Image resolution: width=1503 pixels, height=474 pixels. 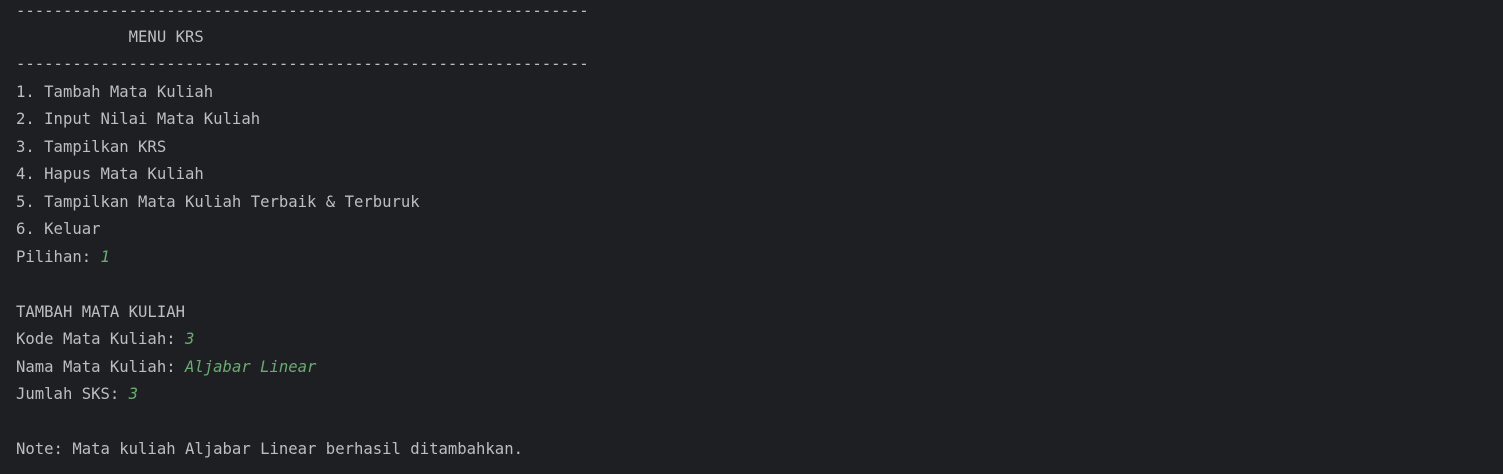 What do you see at coordinates (133, 394) in the screenshot?
I see `user-input-sks: 3` at bounding box center [133, 394].